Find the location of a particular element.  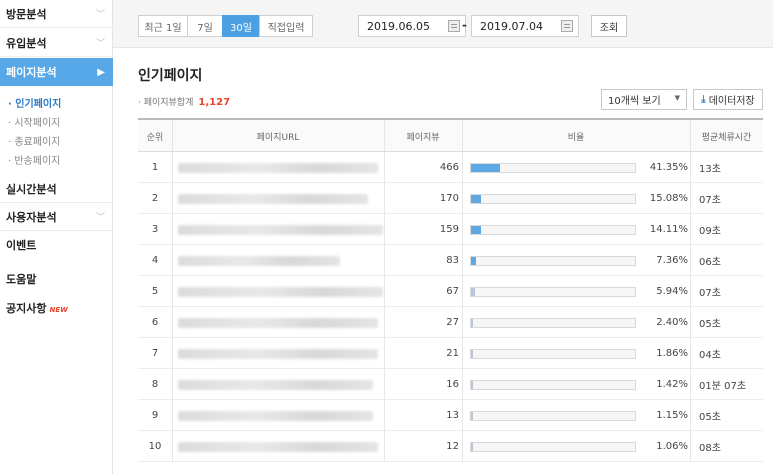

sidebar-item-help: 도움말 is located at coordinates (21, 279).